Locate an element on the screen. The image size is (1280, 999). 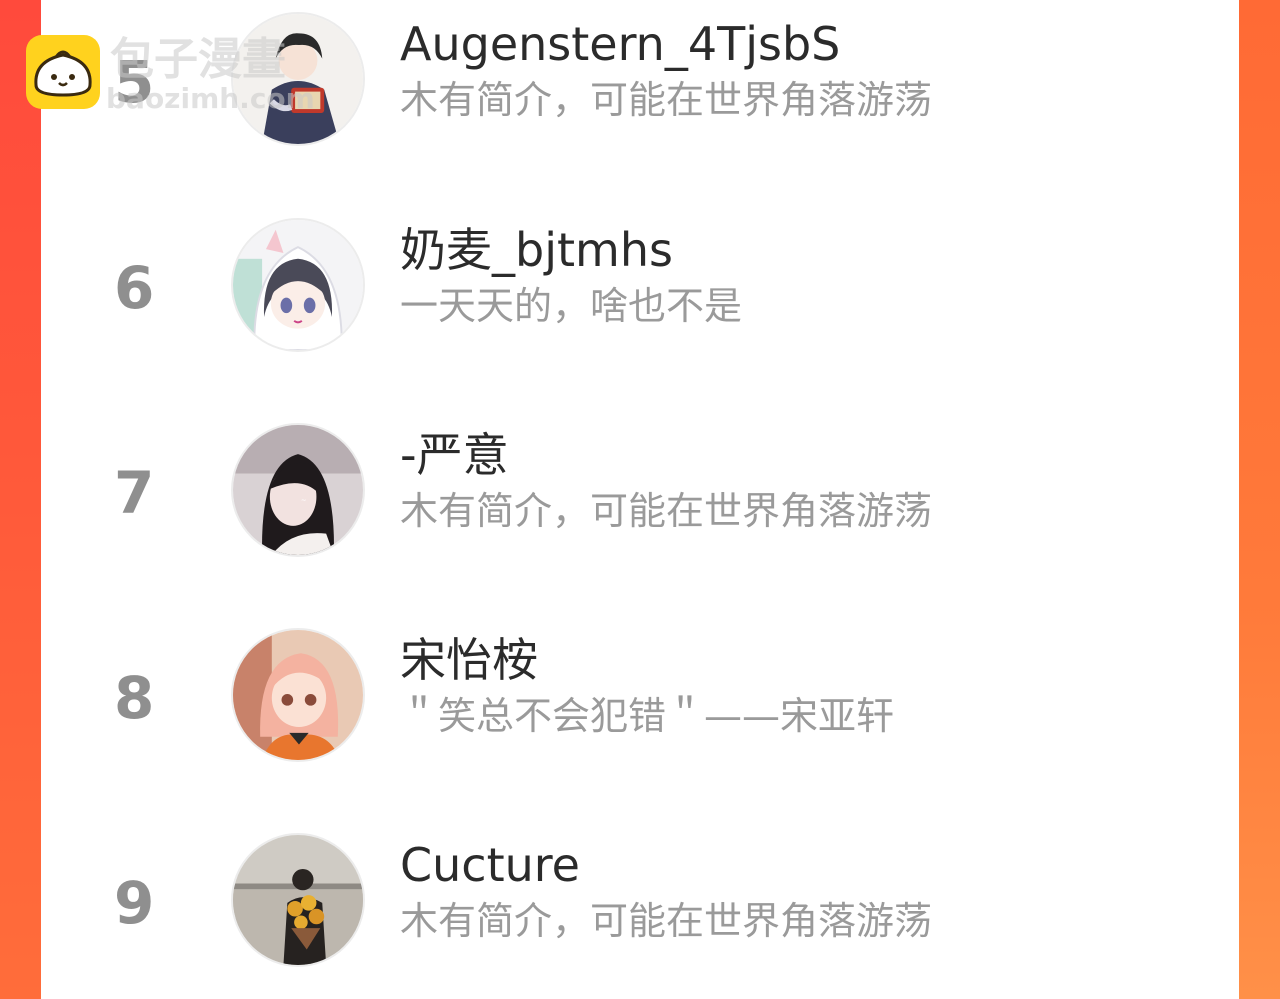
watermark-domain: baozimh.com is located at coordinates (210, 98).